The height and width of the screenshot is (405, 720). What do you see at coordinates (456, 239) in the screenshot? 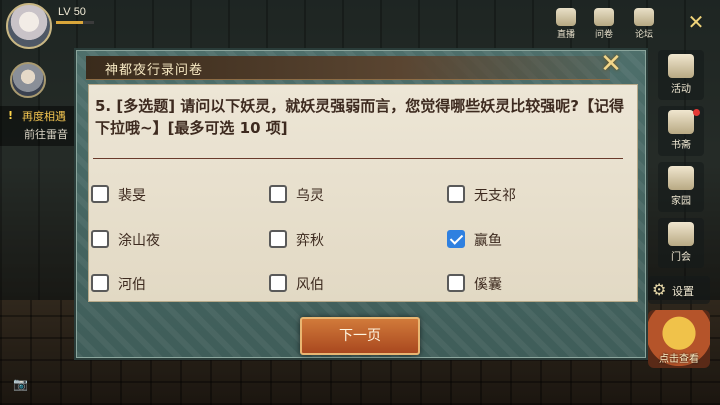
I see `checkbox-checked` at bounding box center [456, 239].